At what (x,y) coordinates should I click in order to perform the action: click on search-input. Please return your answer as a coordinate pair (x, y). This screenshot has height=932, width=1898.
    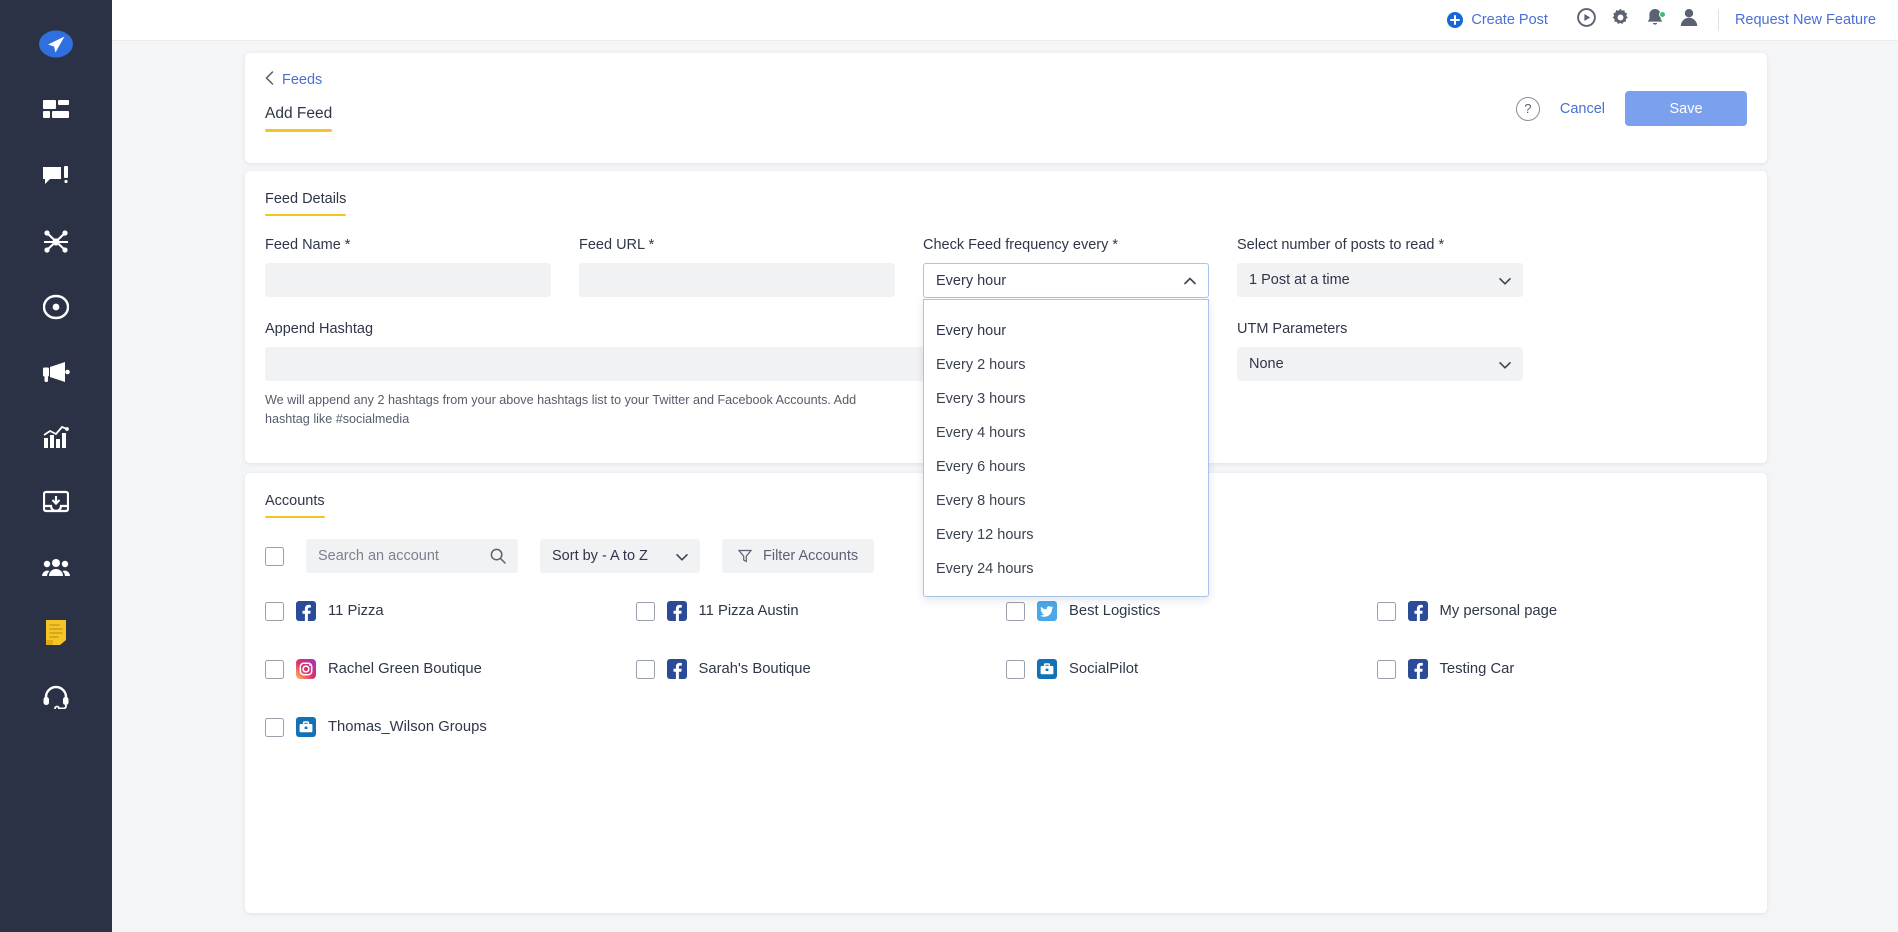
    Looking at the image, I should click on (400, 556).